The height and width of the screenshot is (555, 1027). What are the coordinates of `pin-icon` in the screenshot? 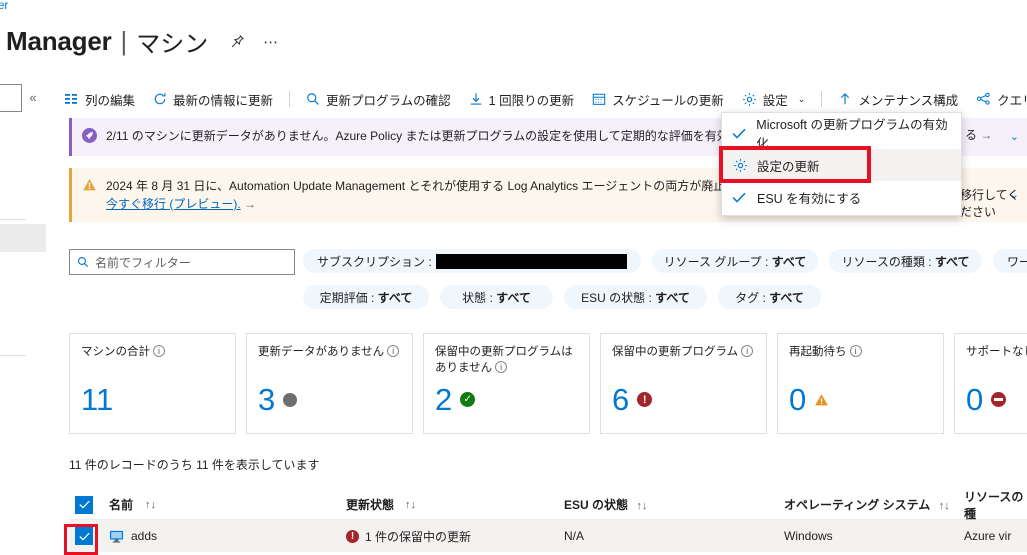 It's located at (237, 41).